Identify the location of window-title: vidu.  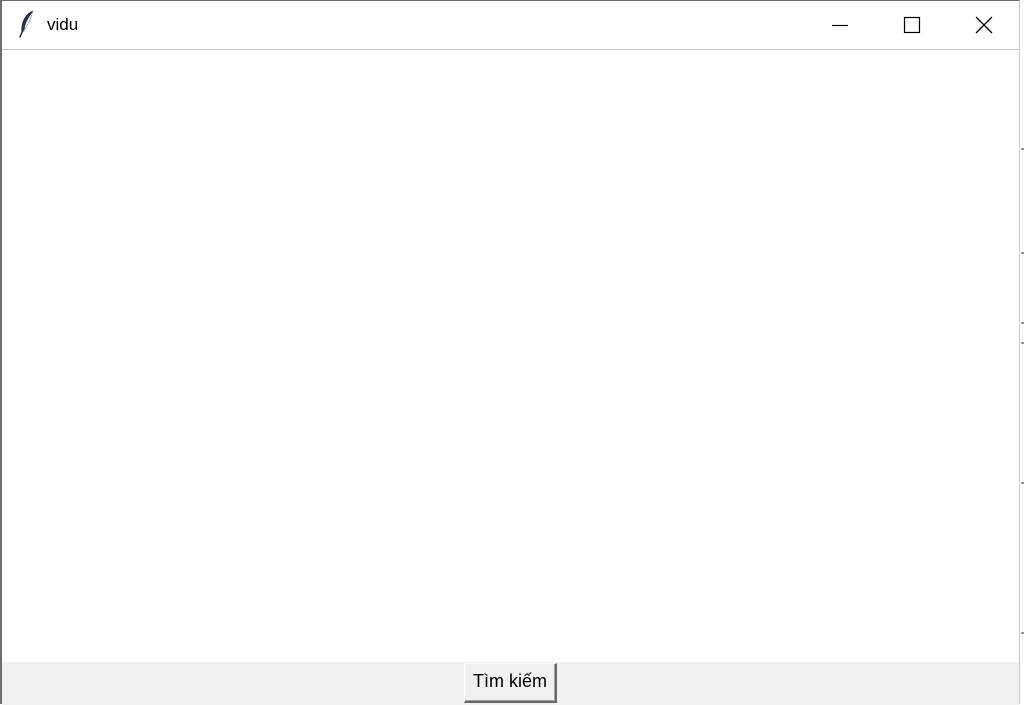
(63, 24).